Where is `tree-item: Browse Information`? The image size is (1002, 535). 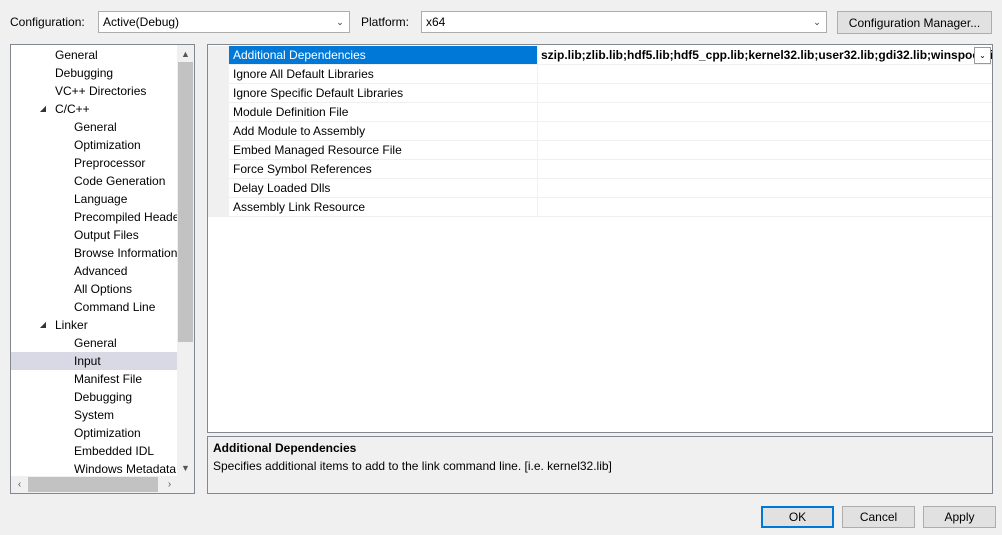 tree-item: Browse Information is located at coordinates (94, 253).